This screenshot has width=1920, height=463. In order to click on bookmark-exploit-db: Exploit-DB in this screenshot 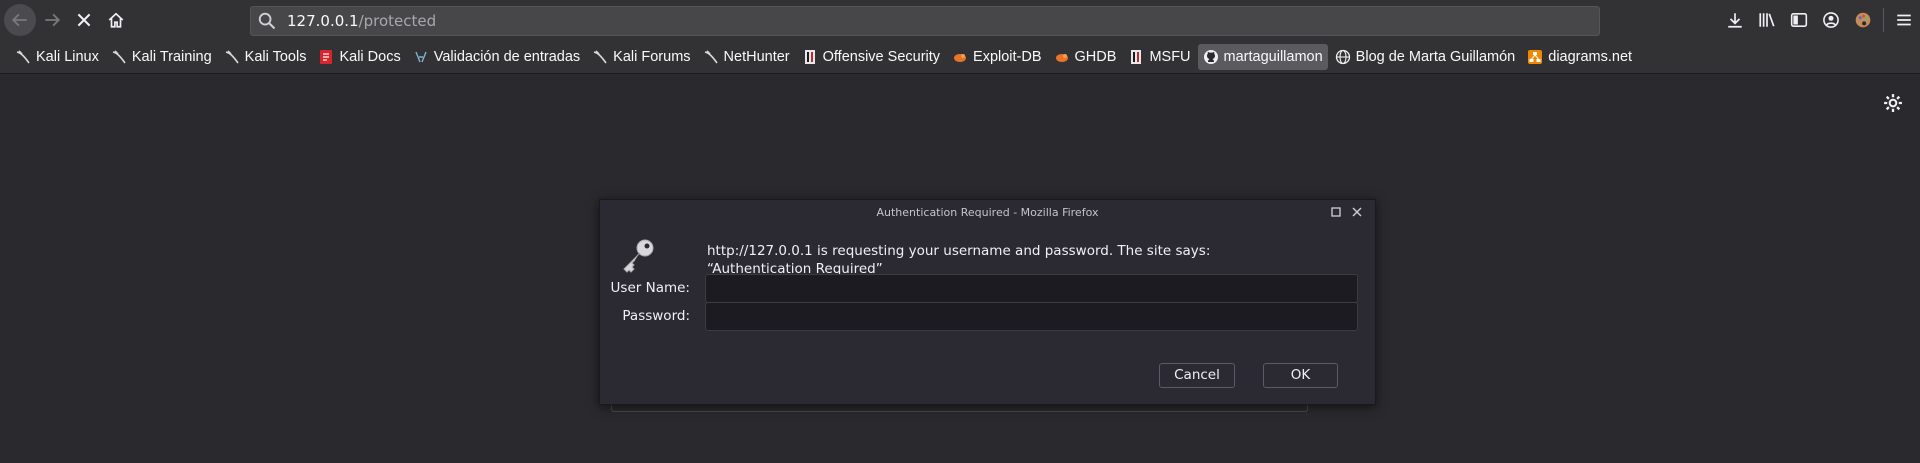, I will do `click(997, 57)`.